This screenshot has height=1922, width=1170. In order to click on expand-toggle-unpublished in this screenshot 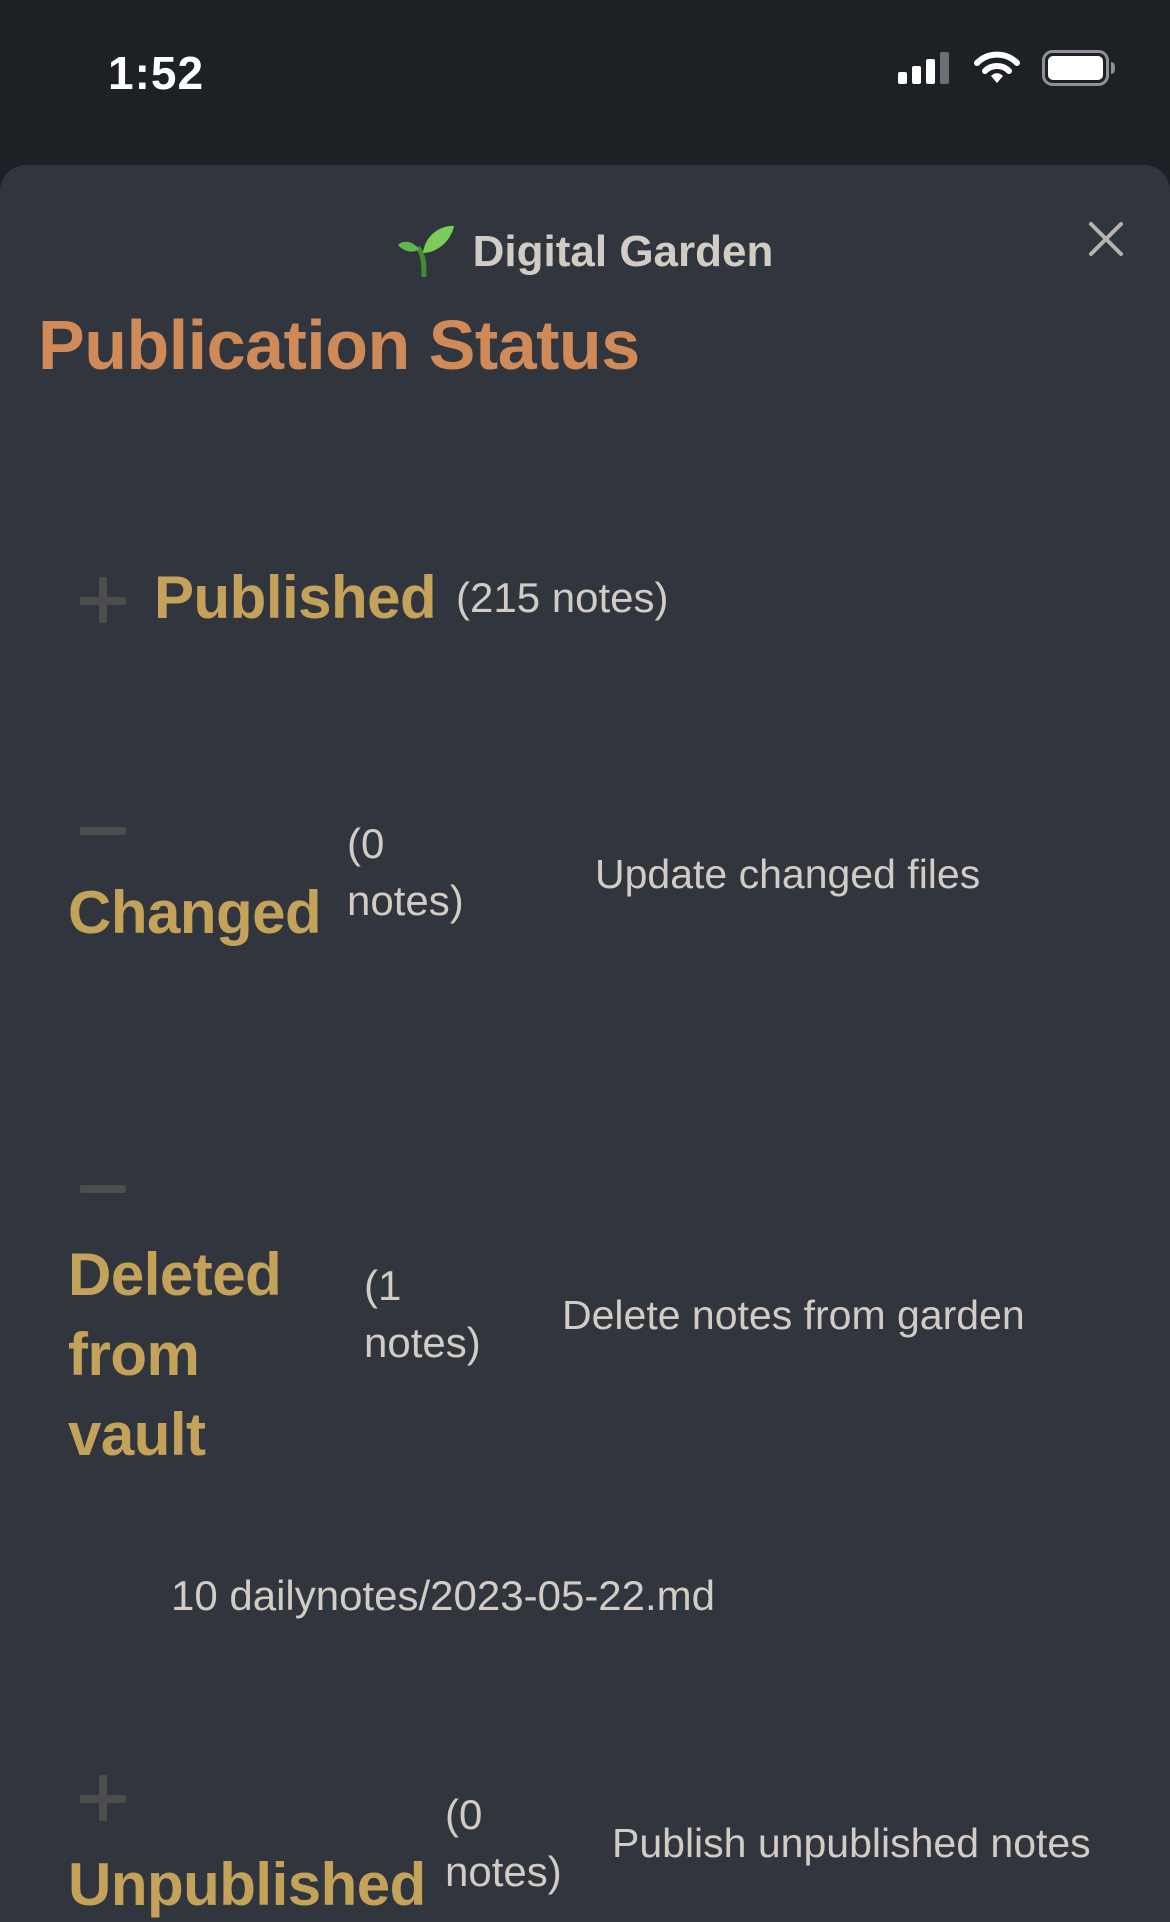, I will do `click(103, 1798)`.